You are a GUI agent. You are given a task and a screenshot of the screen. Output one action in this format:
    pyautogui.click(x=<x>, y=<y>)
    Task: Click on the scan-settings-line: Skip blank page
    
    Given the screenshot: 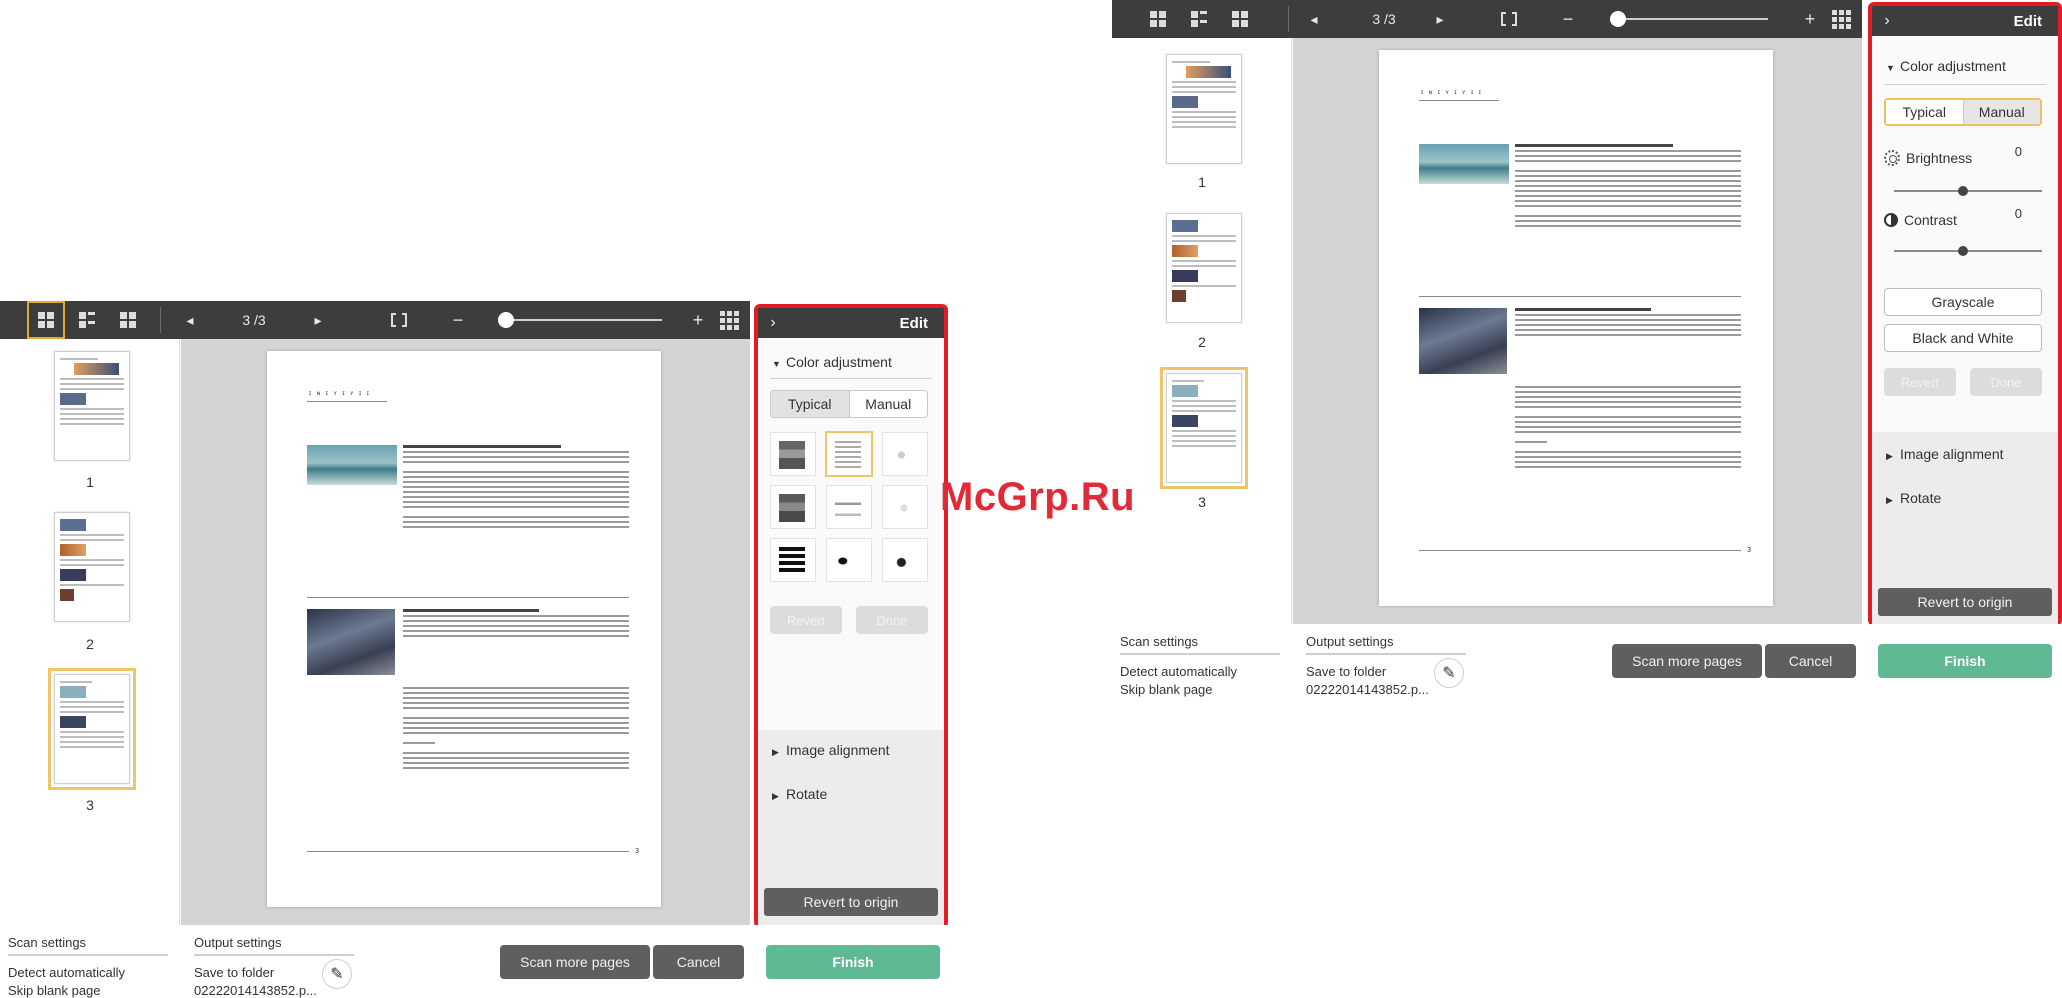 What is the action you would take?
    pyautogui.click(x=1166, y=689)
    